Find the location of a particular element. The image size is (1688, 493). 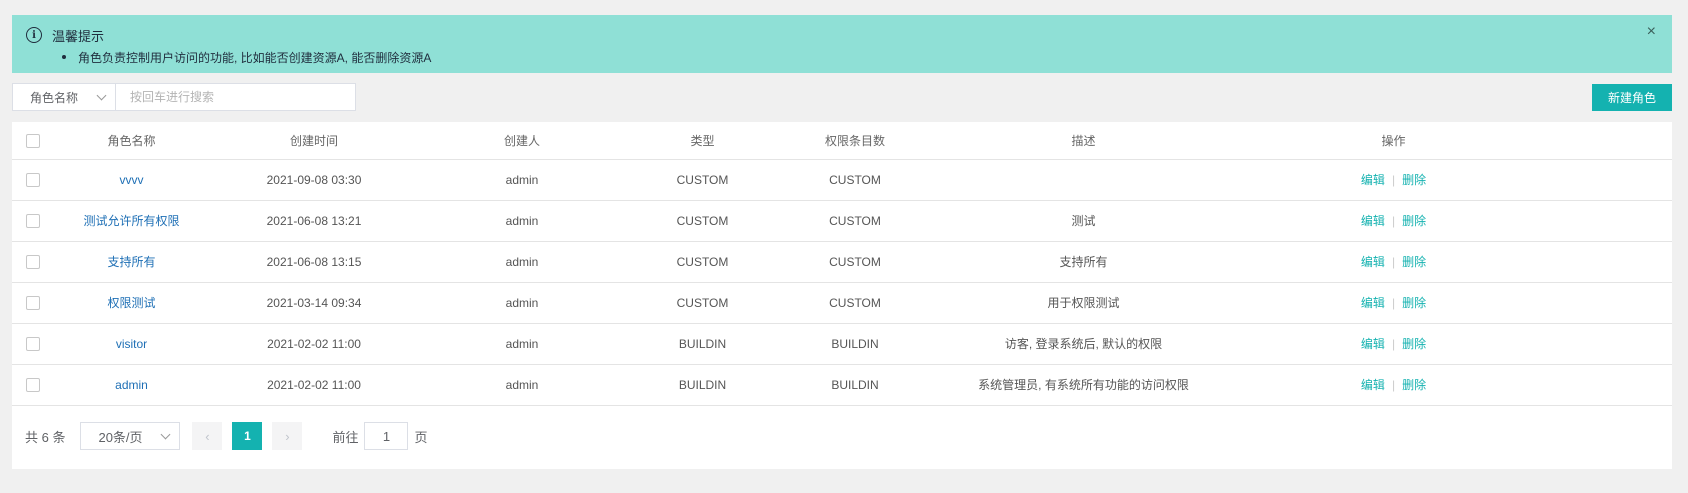

role-name-cell: vvvv is located at coordinates (131, 180).